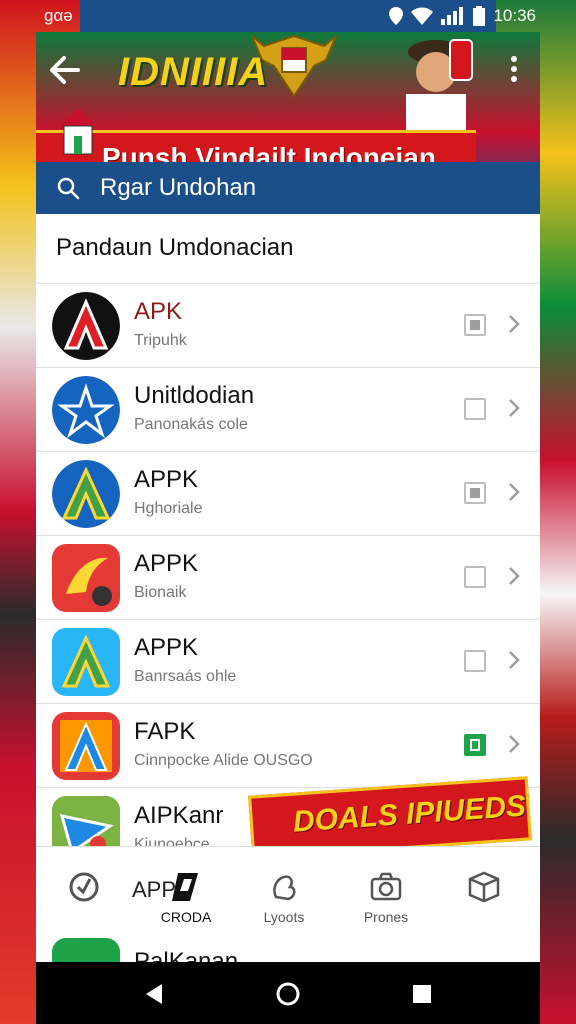 Image resolution: width=576 pixels, height=1024 pixels. I want to click on app-name: PalKanan, so click(186, 955).